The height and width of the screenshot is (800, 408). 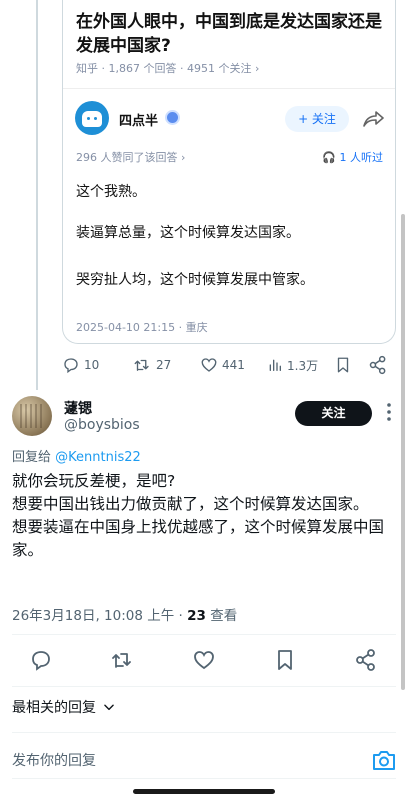 I want to click on reply-action-bar, so click(x=204, y=660).